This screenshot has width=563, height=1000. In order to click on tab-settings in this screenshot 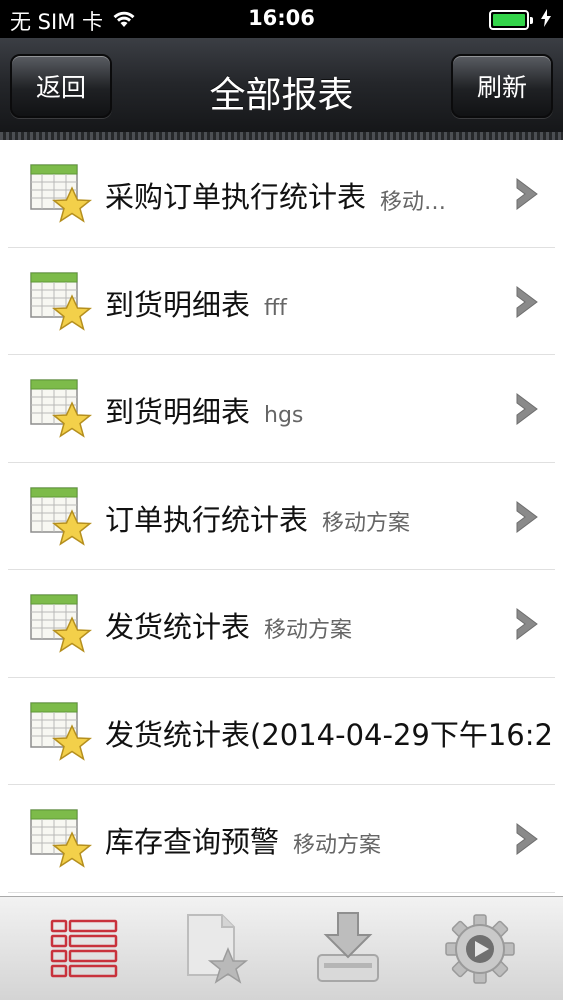, I will do `click(480, 949)`.